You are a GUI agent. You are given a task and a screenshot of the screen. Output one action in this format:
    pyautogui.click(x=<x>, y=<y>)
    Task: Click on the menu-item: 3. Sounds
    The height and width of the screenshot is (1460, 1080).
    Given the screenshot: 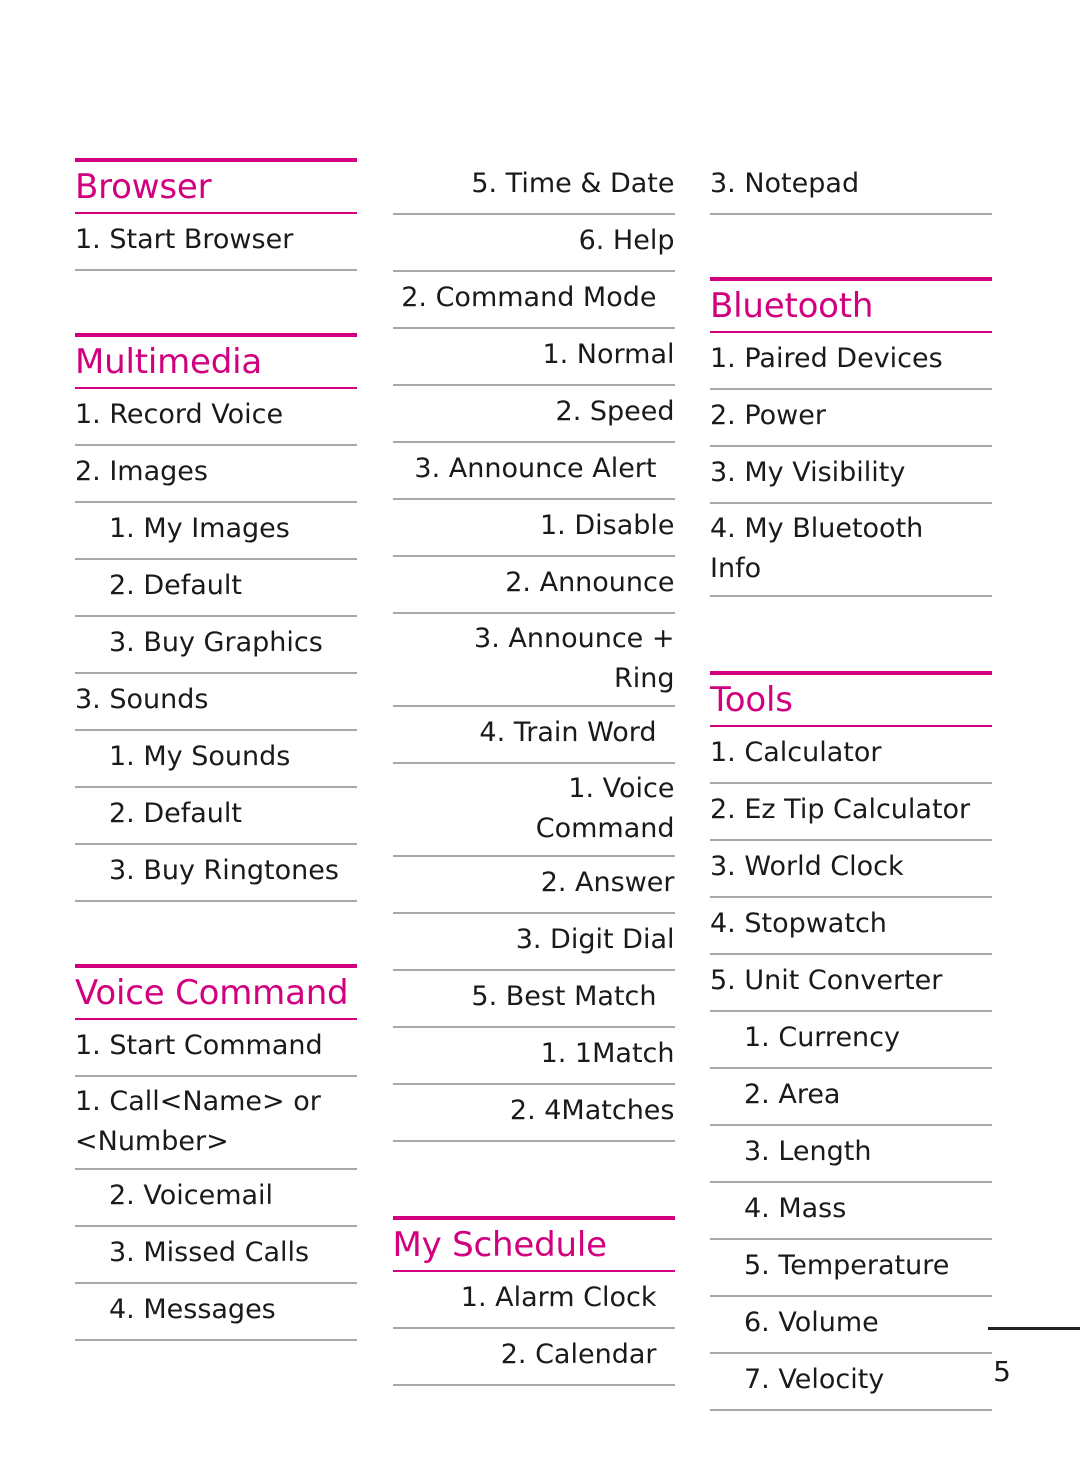 What is the action you would take?
    pyautogui.click(x=216, y=702)
    